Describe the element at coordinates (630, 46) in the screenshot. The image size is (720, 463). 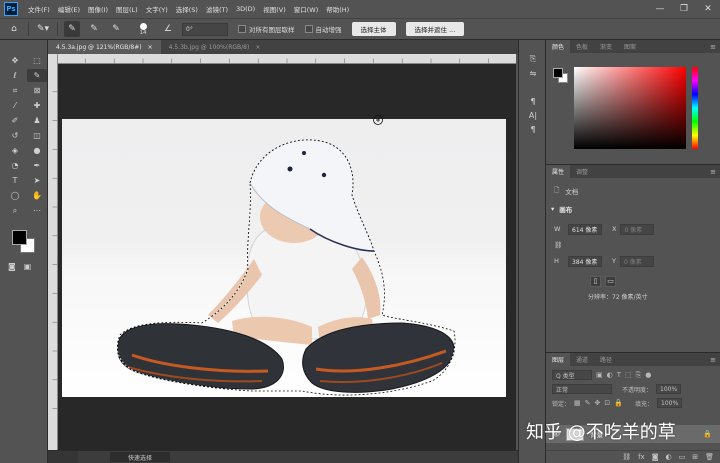
I see `tab-patterns: 图案` at that location.